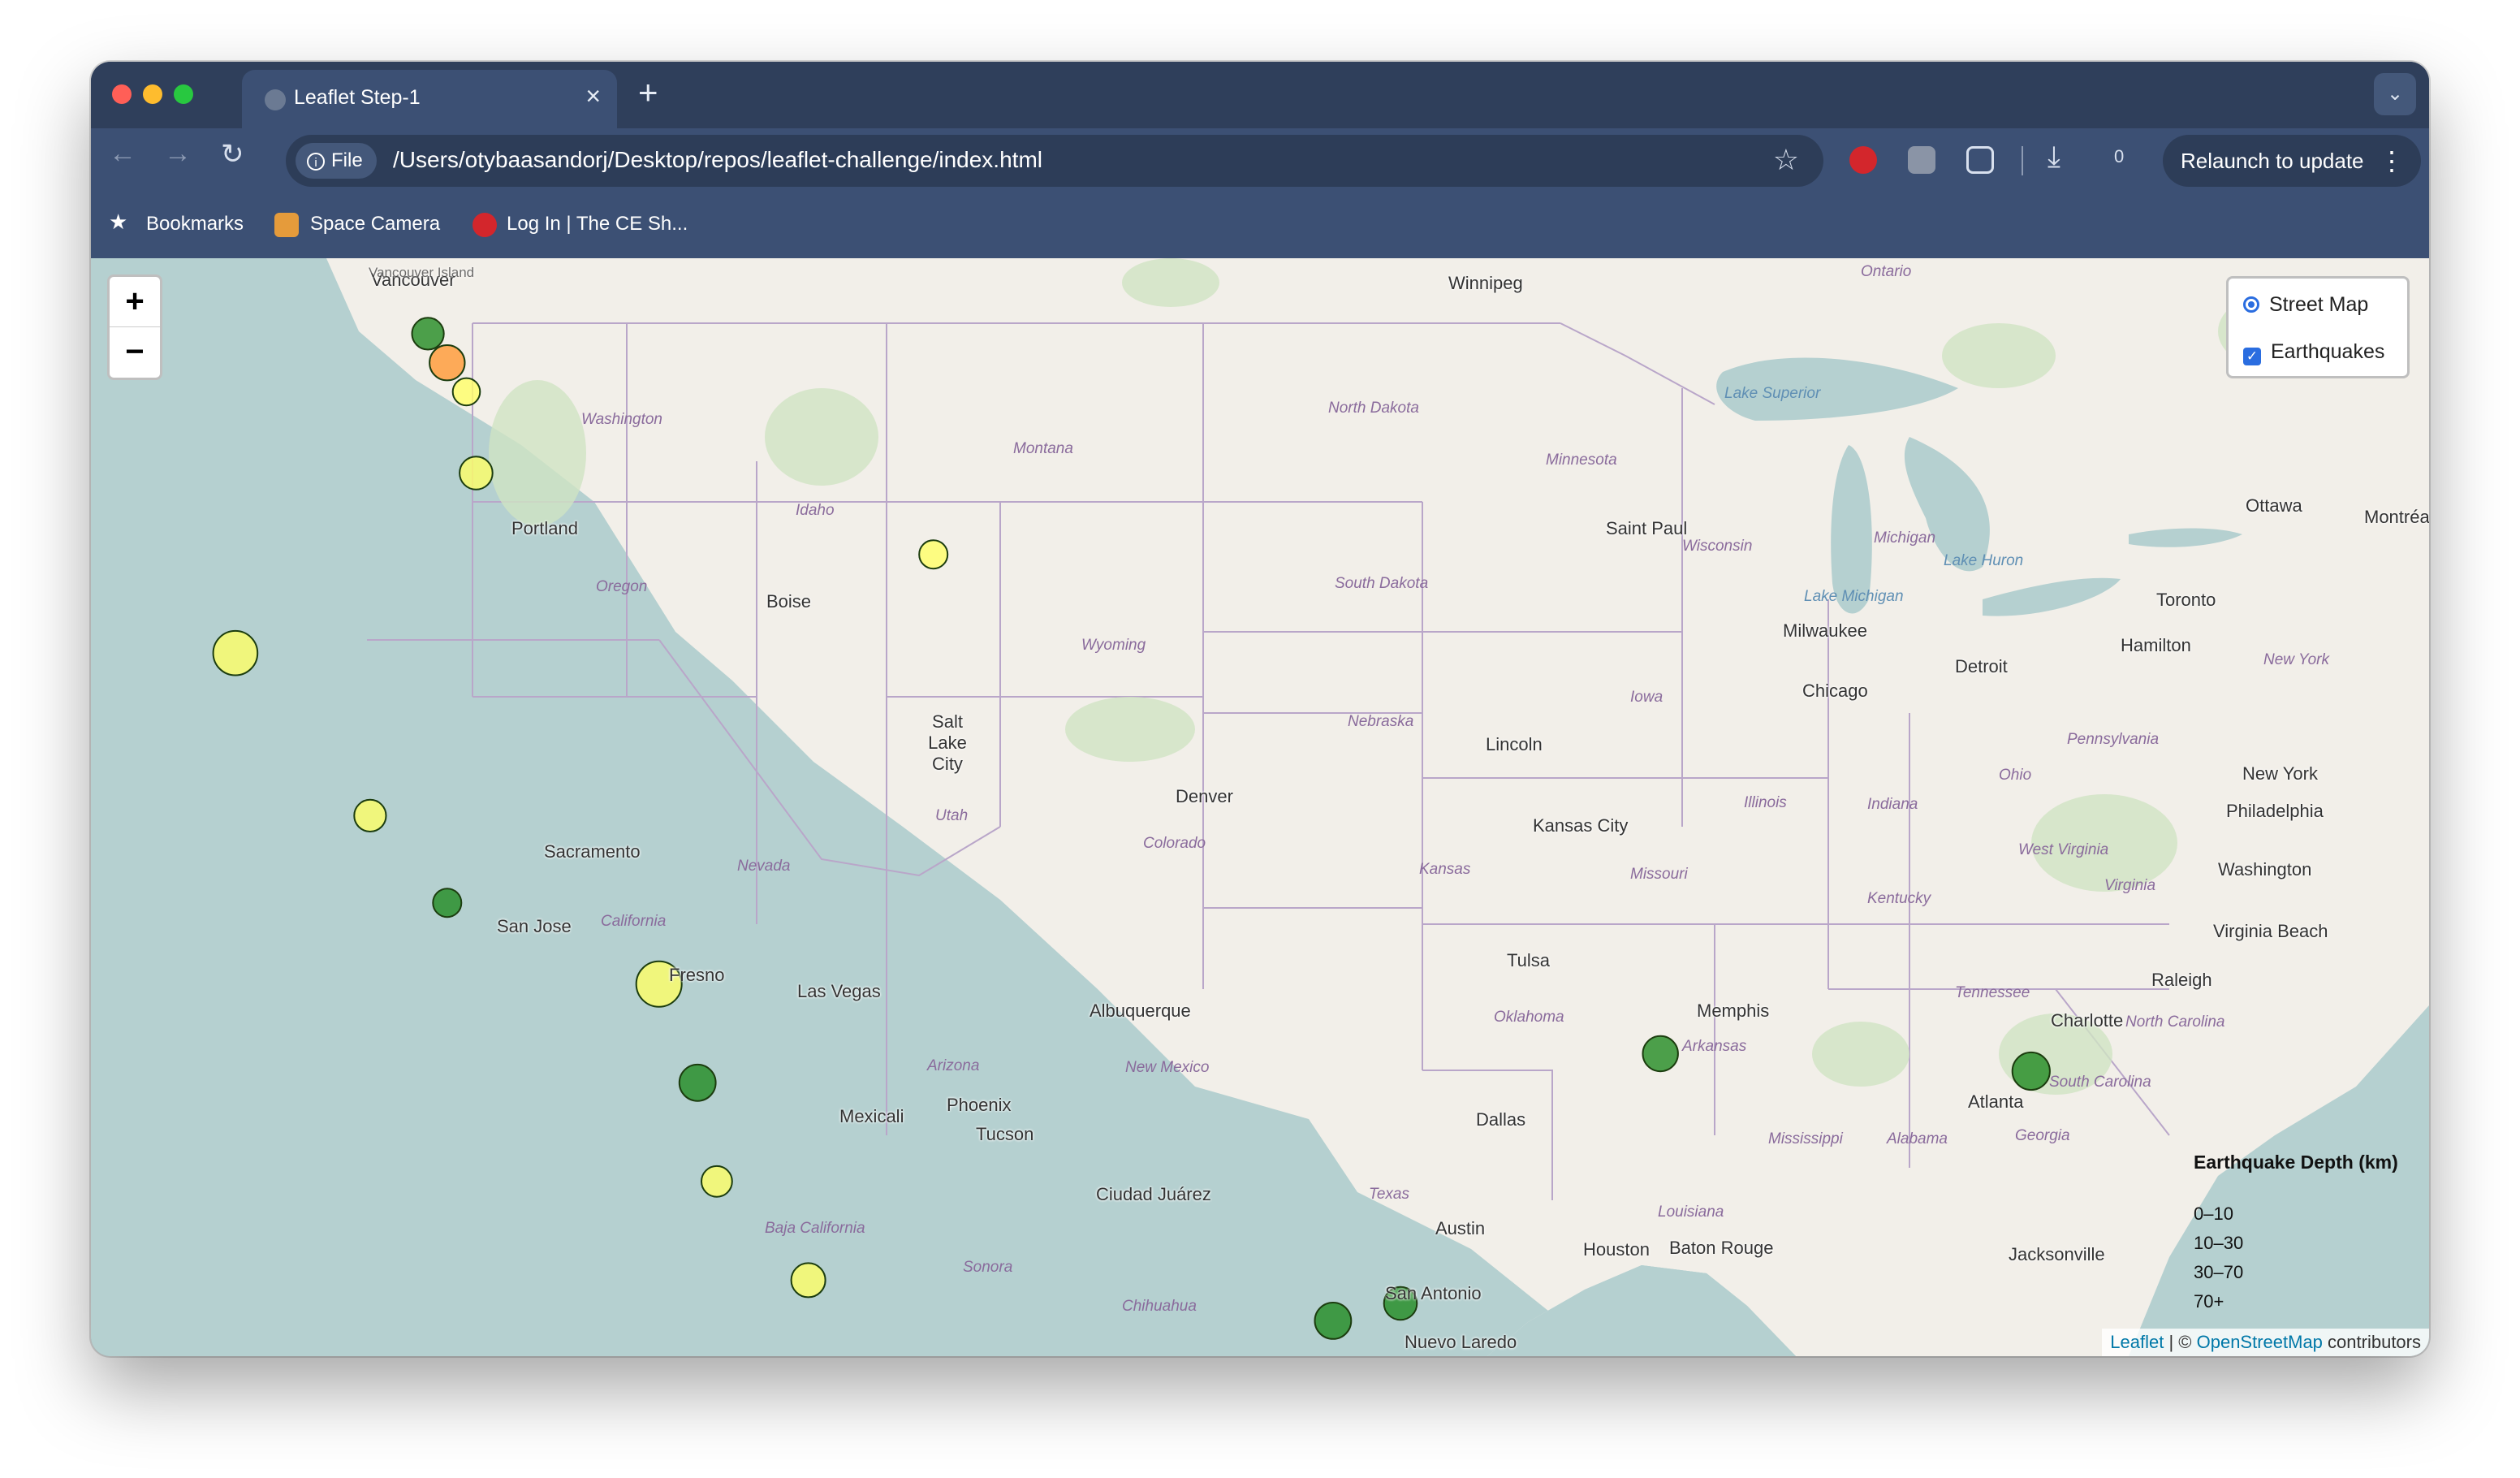 Image resolution: width=2520 pixels, height=1478 pixels. Describe the element at coordinates (1445, 869) in the screenshot. I see `state-label: Kansas` at that location.